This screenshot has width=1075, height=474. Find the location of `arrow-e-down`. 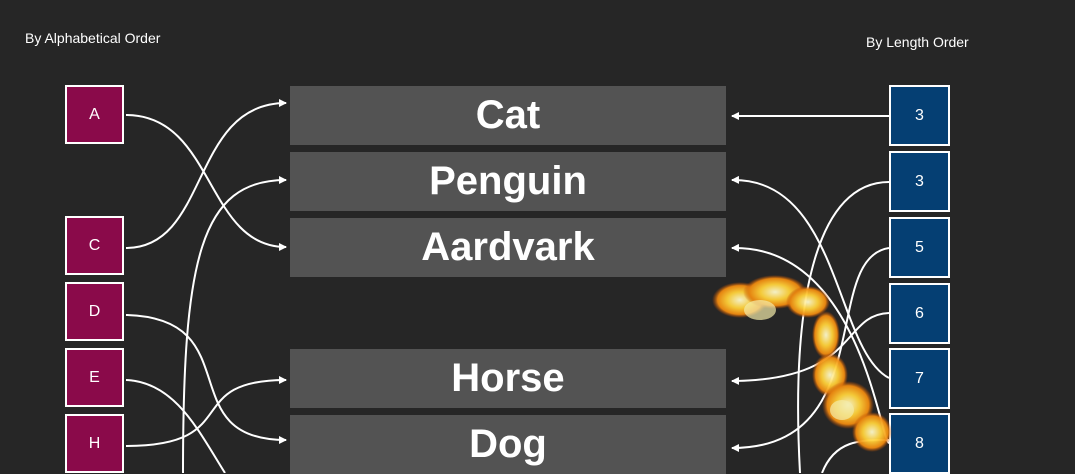

arrow-e-down is located at coordinates (175, 426).